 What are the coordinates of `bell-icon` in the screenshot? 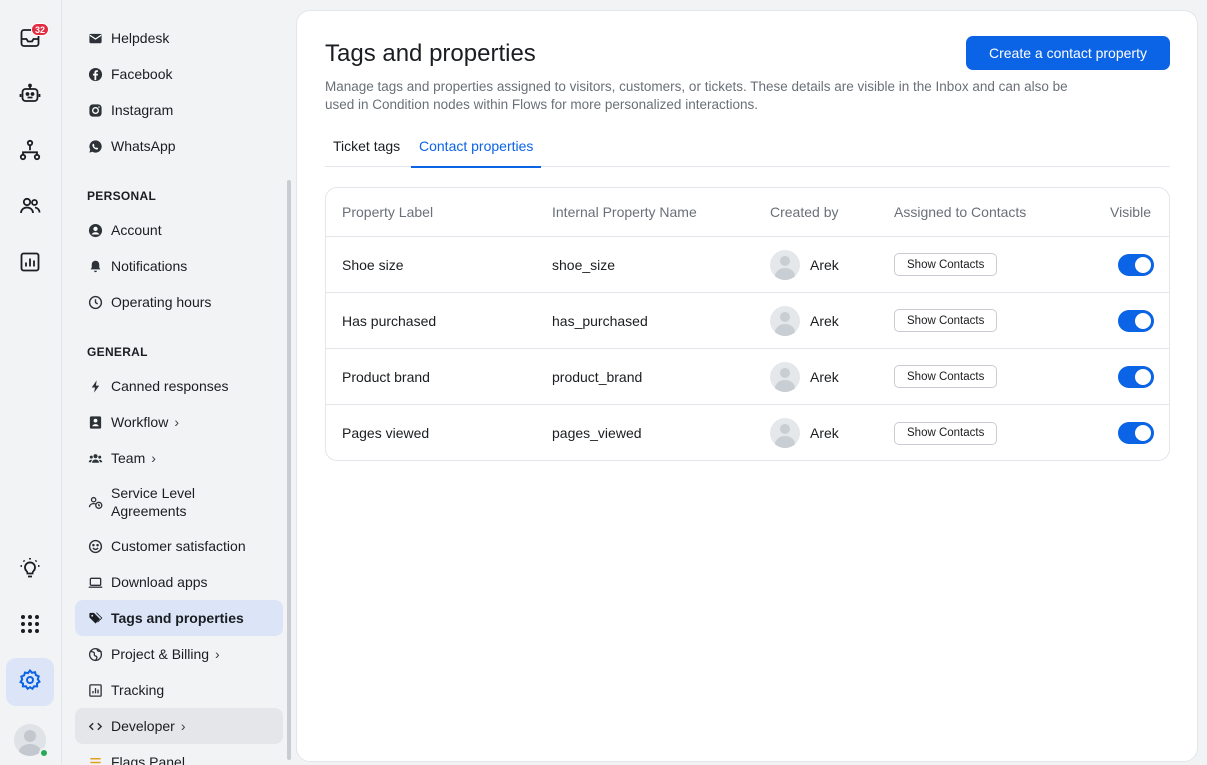 It's located at (95, 266).